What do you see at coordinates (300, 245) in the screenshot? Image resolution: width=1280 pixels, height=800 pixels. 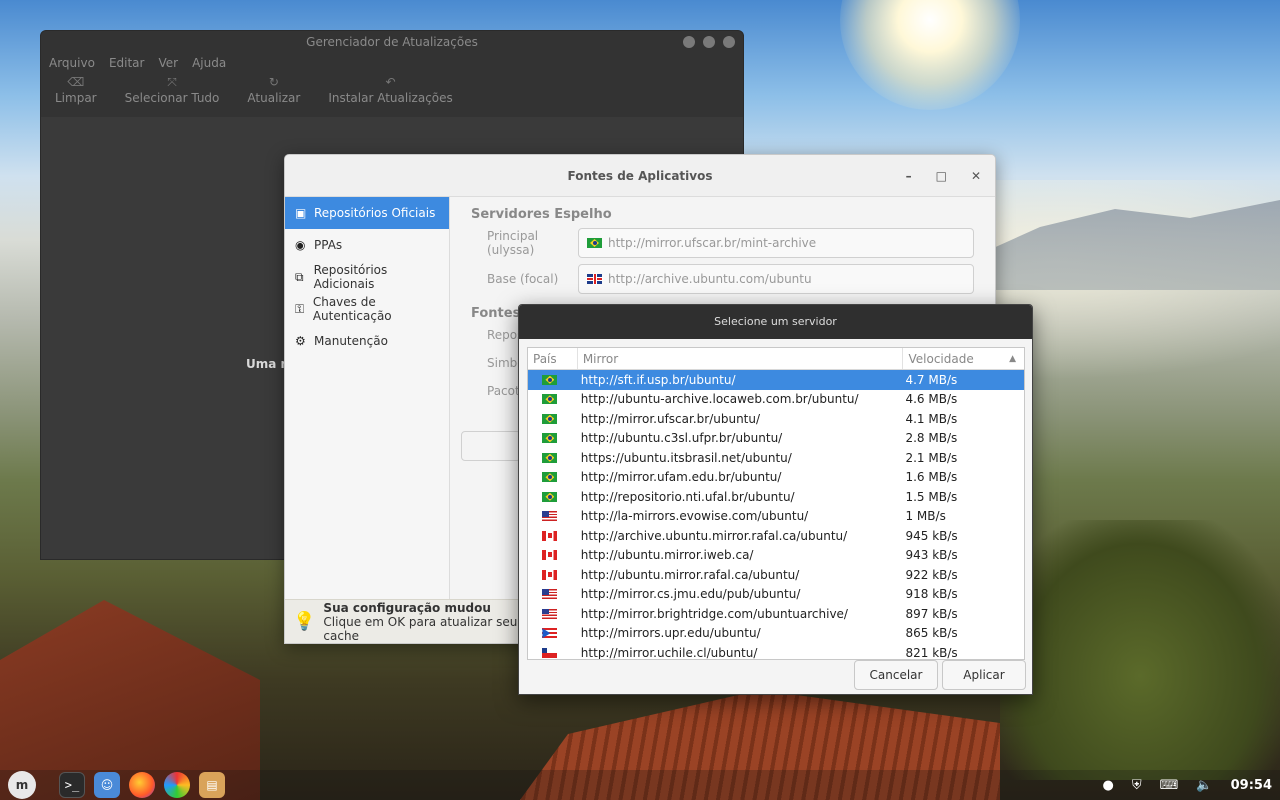 I see `ppa-icon: ◉` at bounding box center [300, 245].